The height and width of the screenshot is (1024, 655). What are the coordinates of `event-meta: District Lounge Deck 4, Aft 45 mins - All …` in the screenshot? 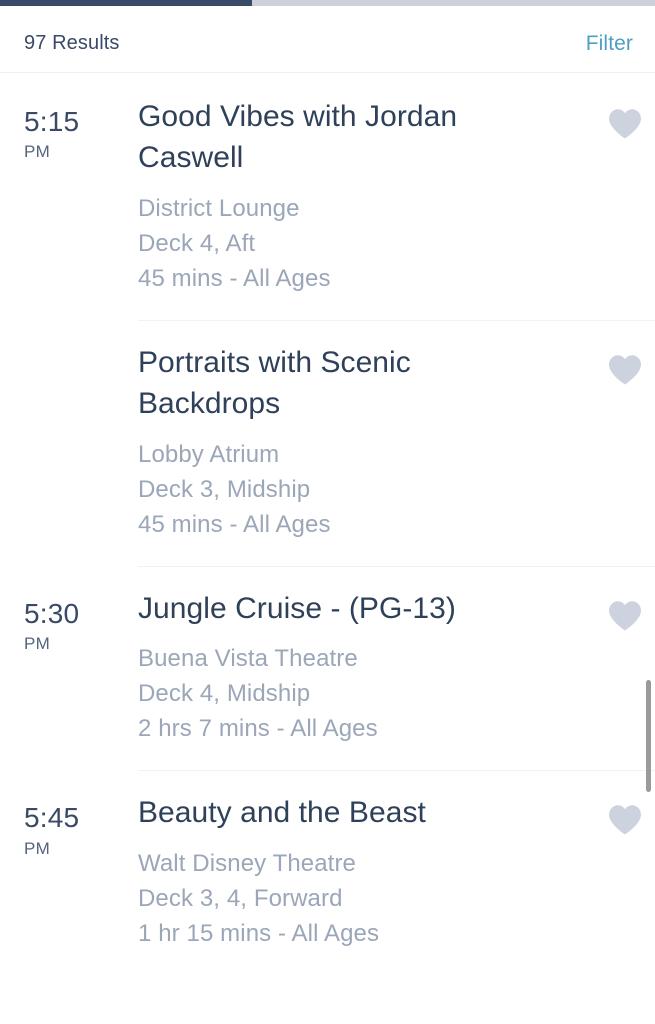 It's located at (360, 243).